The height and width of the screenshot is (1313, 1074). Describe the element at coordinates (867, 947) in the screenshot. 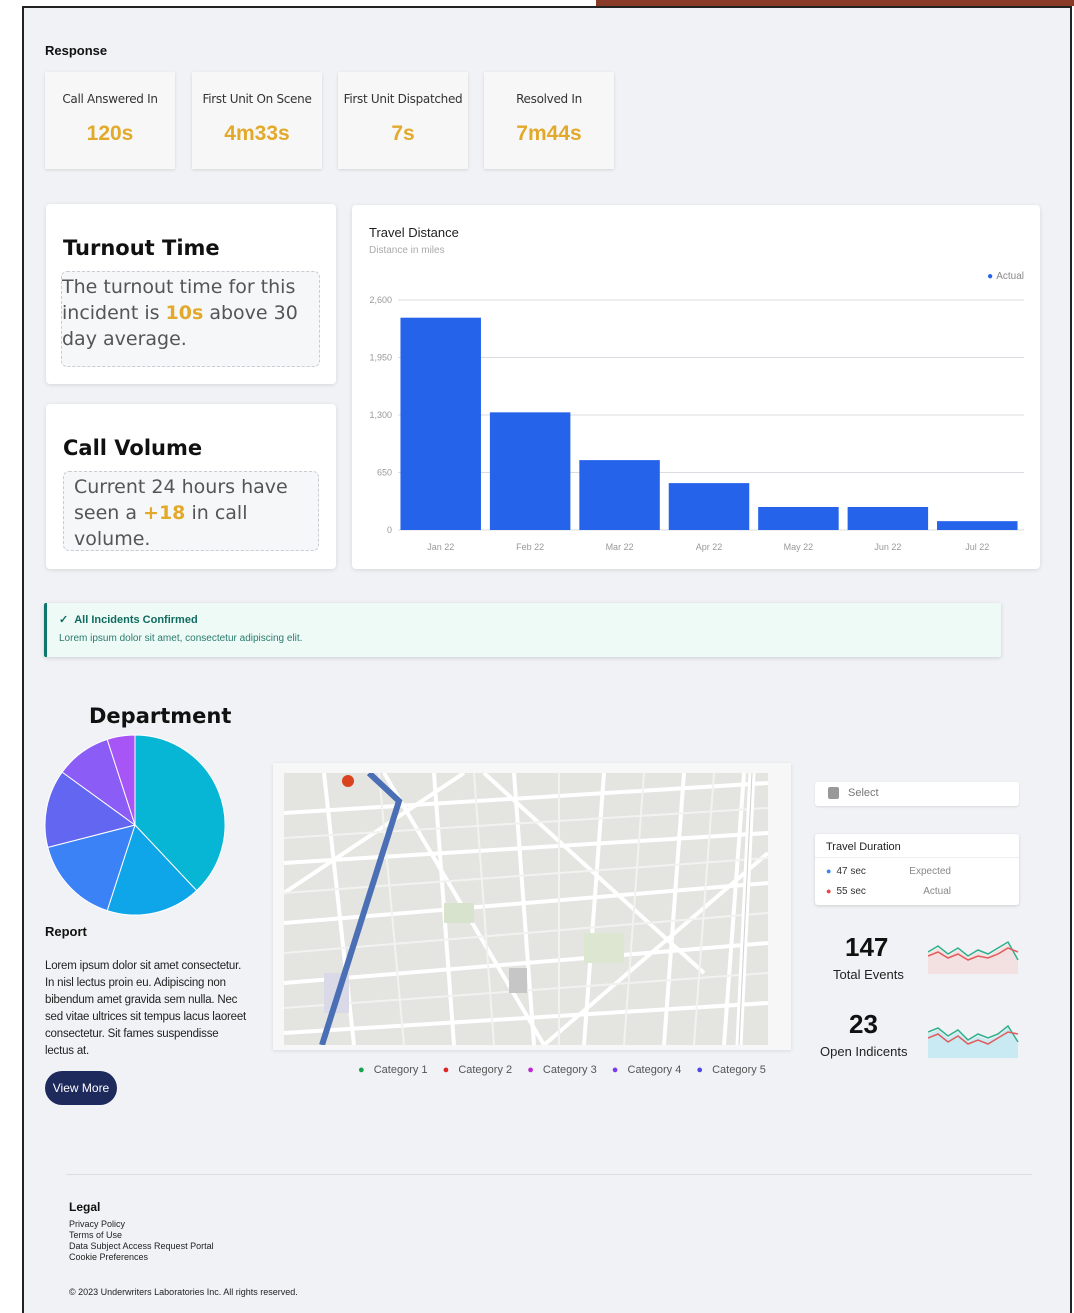

I see `total-events-value: 147` at that location.